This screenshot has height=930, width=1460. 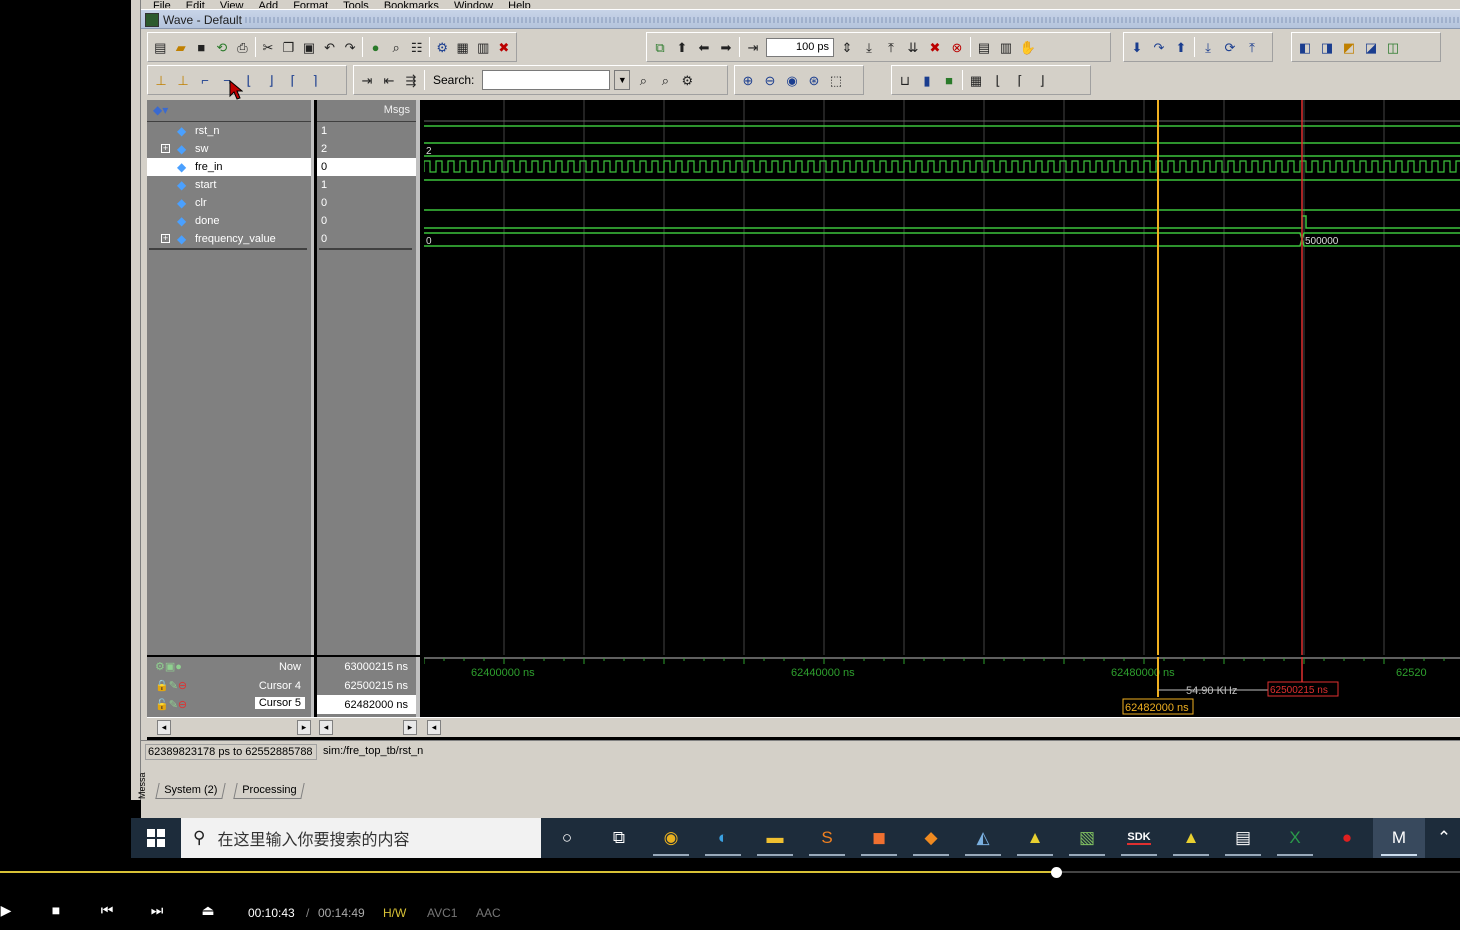 I want to click on step-back-into-icon: ⤓, so click(x=1208, y=47).